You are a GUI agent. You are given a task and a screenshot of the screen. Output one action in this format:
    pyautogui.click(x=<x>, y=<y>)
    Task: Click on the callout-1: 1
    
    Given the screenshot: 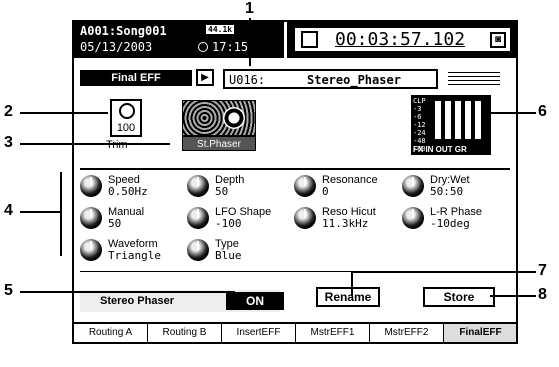 What is the action you would take?
    pyautogui.click(x=249, y=8)
    